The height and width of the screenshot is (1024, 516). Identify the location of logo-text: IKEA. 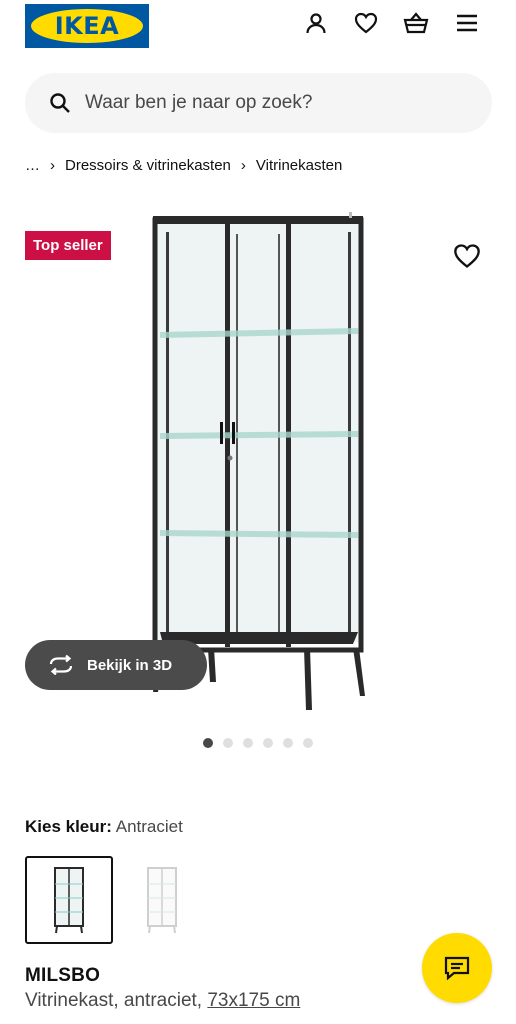
(87, 26).